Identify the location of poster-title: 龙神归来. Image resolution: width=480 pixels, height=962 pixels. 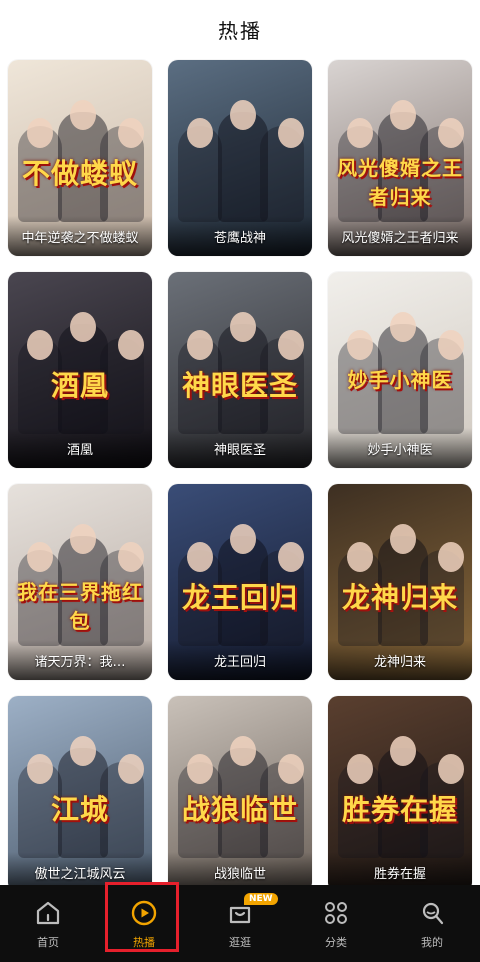
(399, 597).